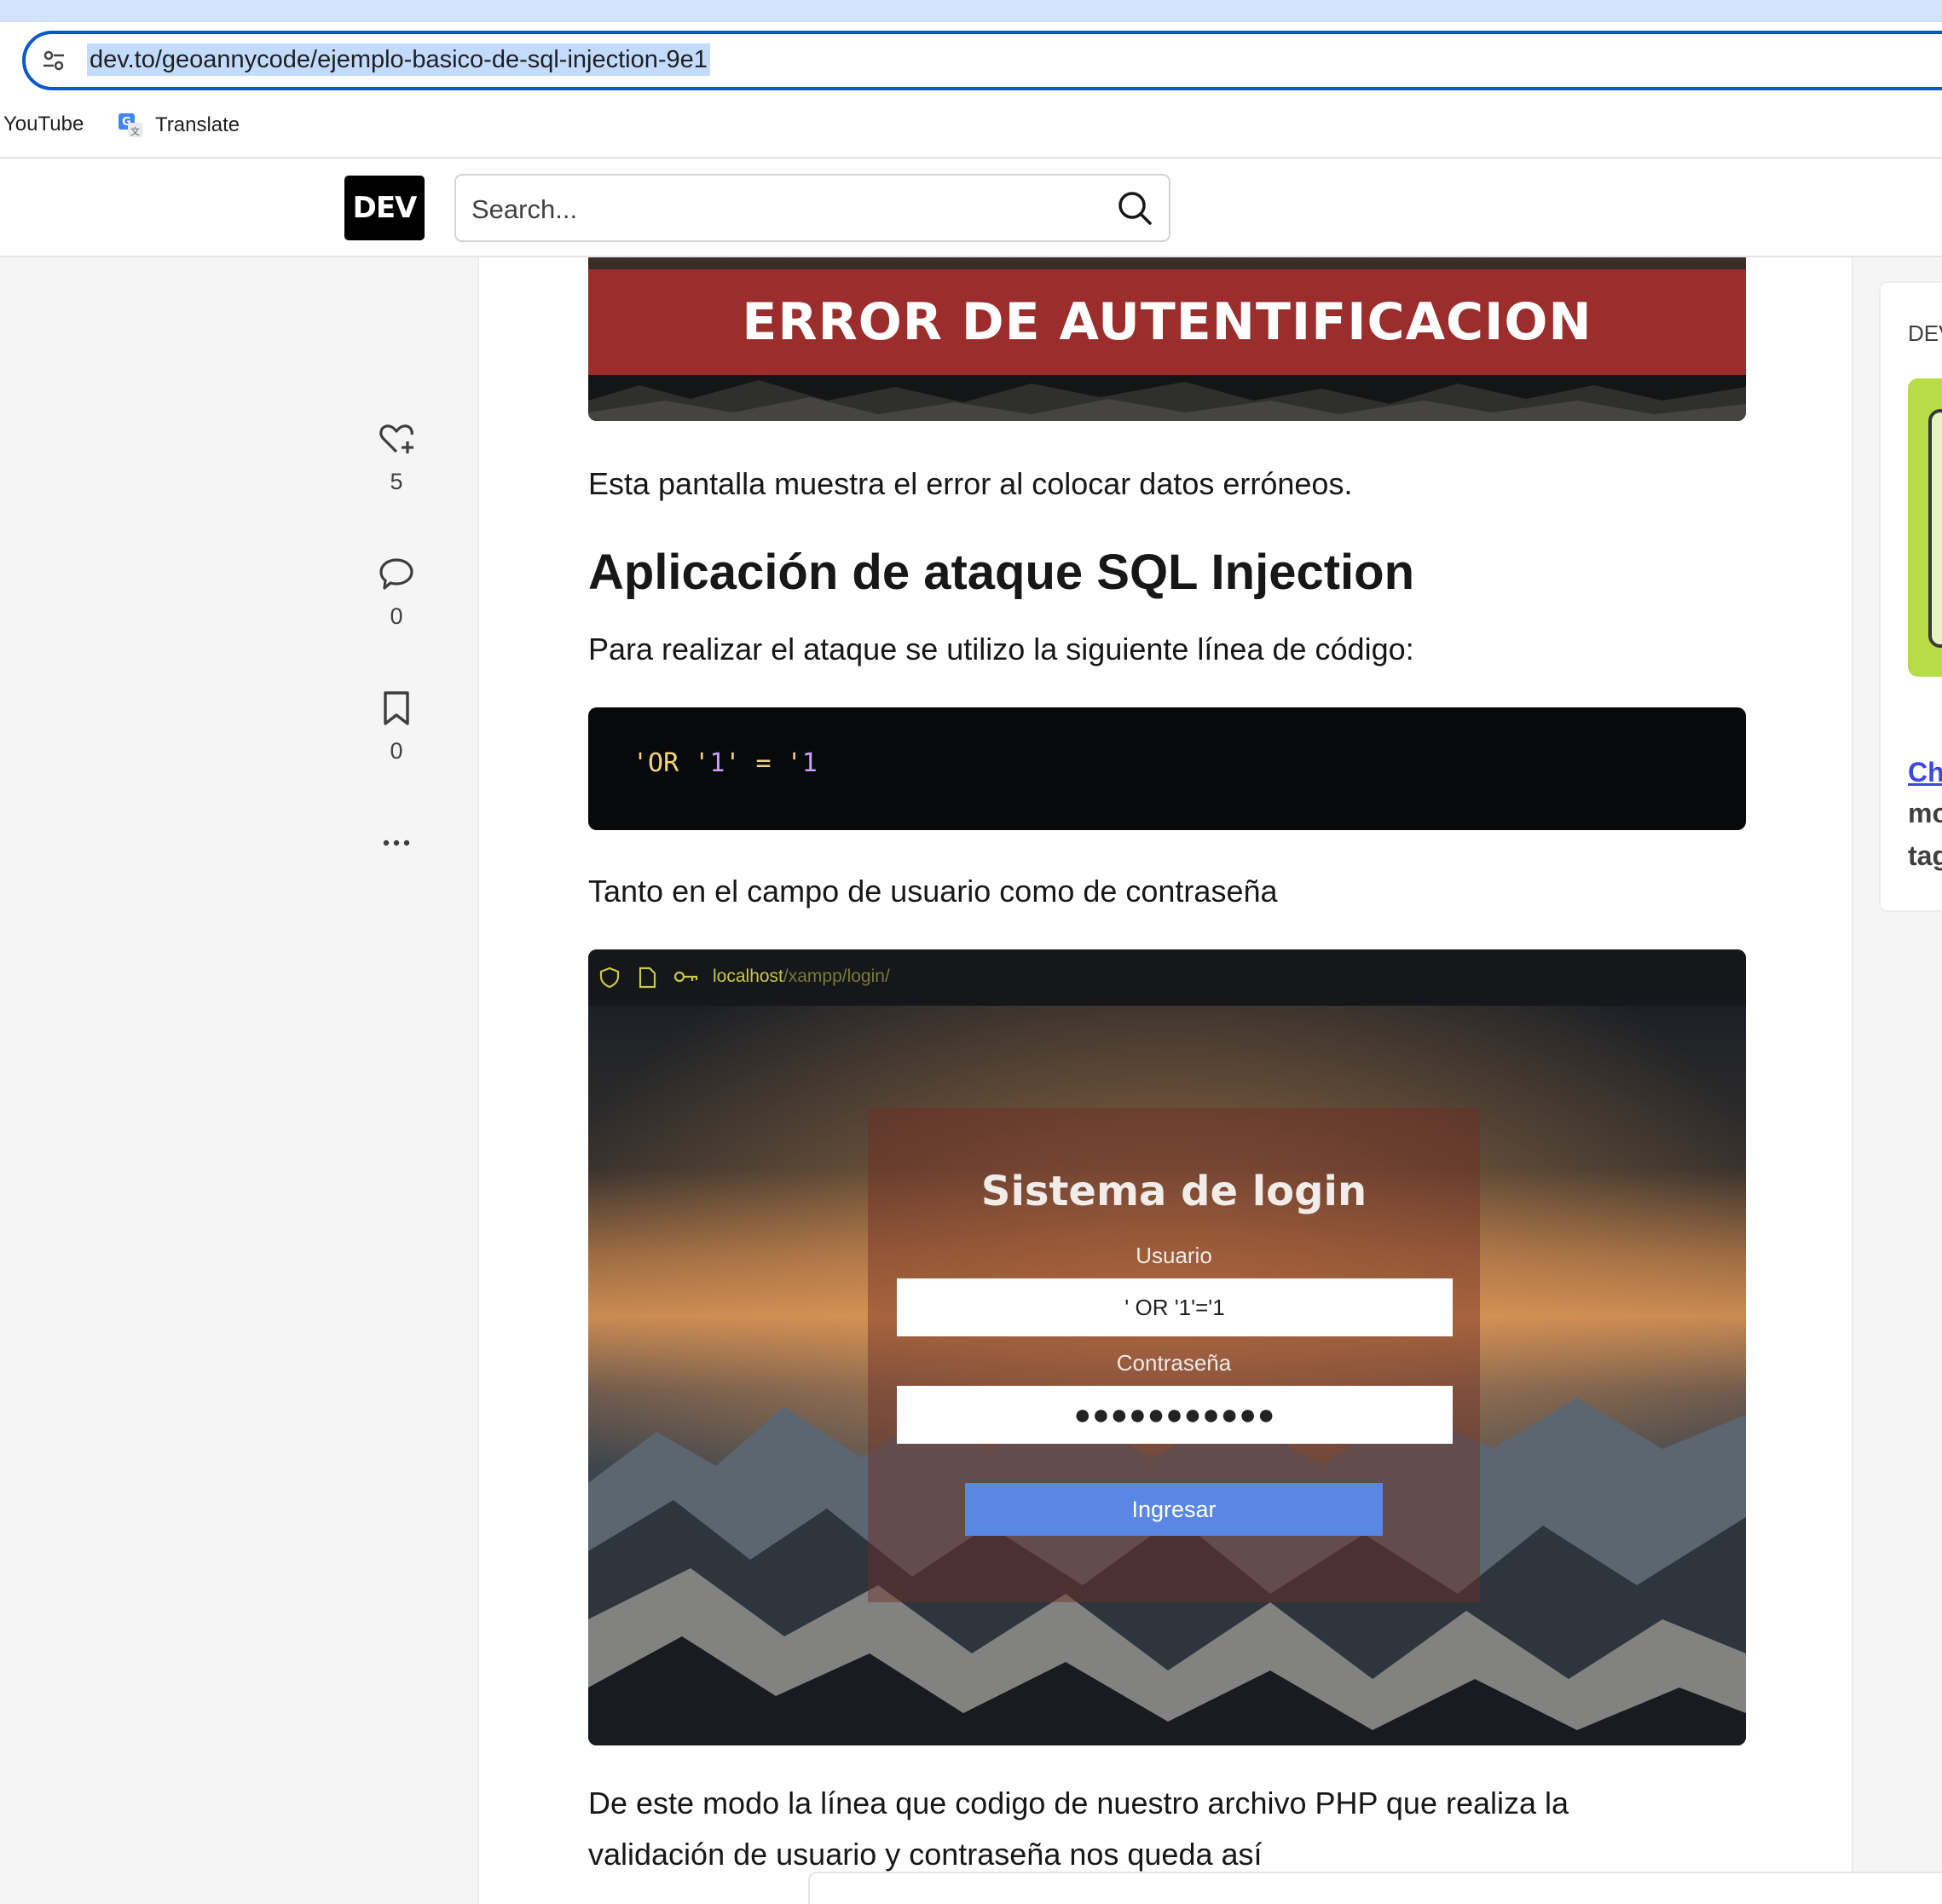 This screenshot has width=1942, height=1904. What do you see at coordinates (1174, 1363) in the screenshot?
I see `password-label: Contraseña` at bounding box center [1174, 1363].